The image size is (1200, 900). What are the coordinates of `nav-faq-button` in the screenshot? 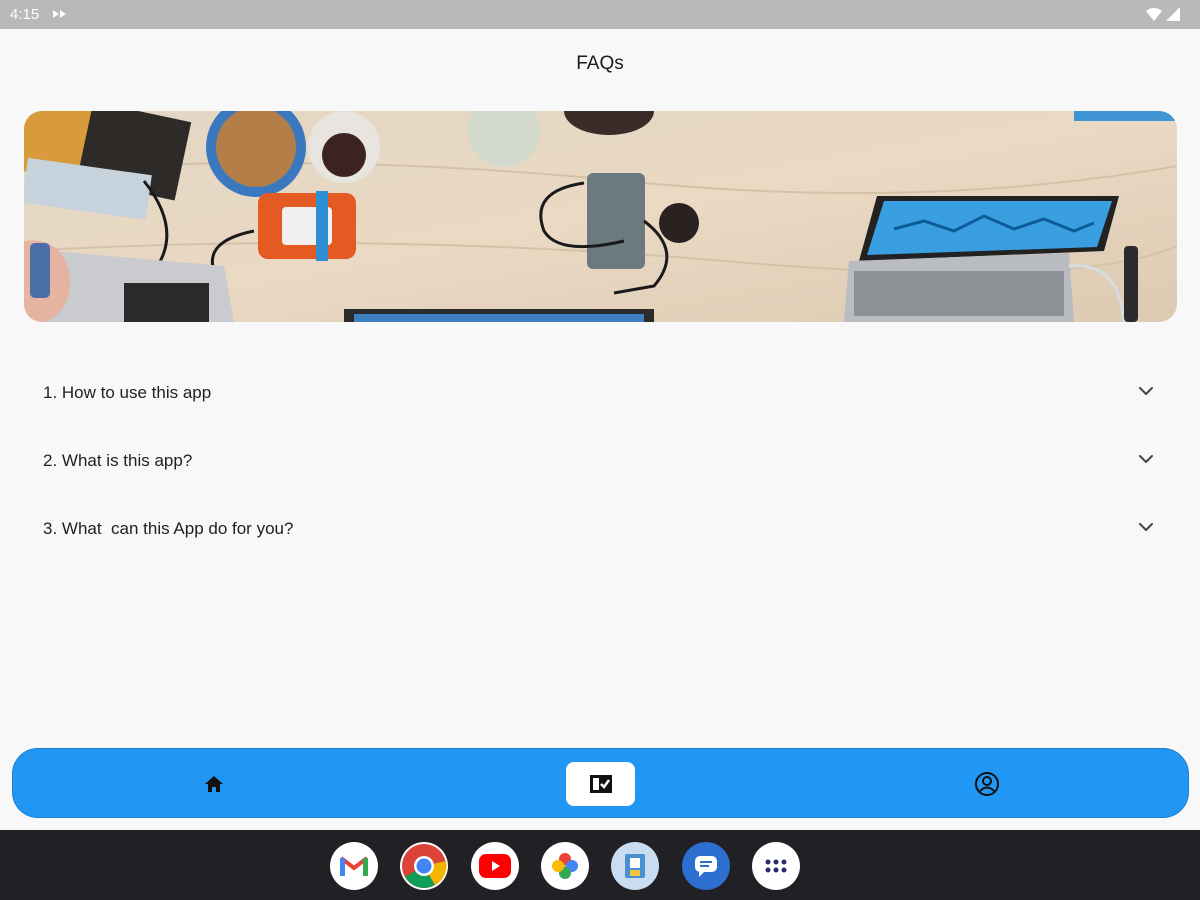 It's located at (600, 784).